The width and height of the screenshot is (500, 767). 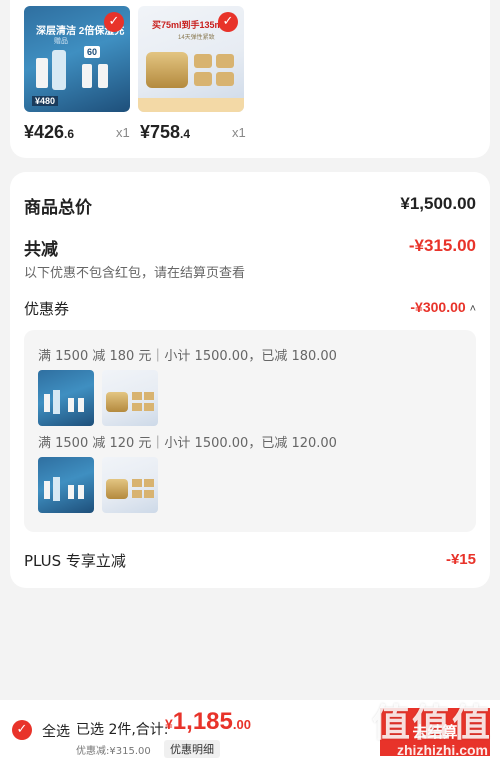 What do you see at coordinates (92, 52) in the screenshot?
I see `product-1-thumb-badge: 60` at bounding box center [92, 52].